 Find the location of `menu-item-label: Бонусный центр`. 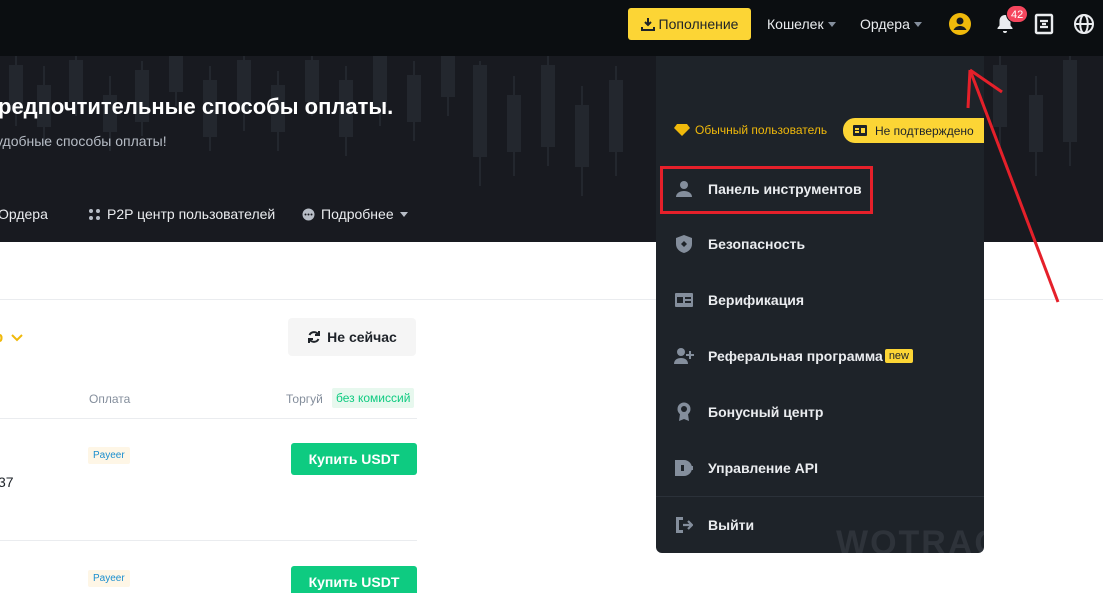

menu-item-label: Бонусный центр is located at coordinates (766, 412).